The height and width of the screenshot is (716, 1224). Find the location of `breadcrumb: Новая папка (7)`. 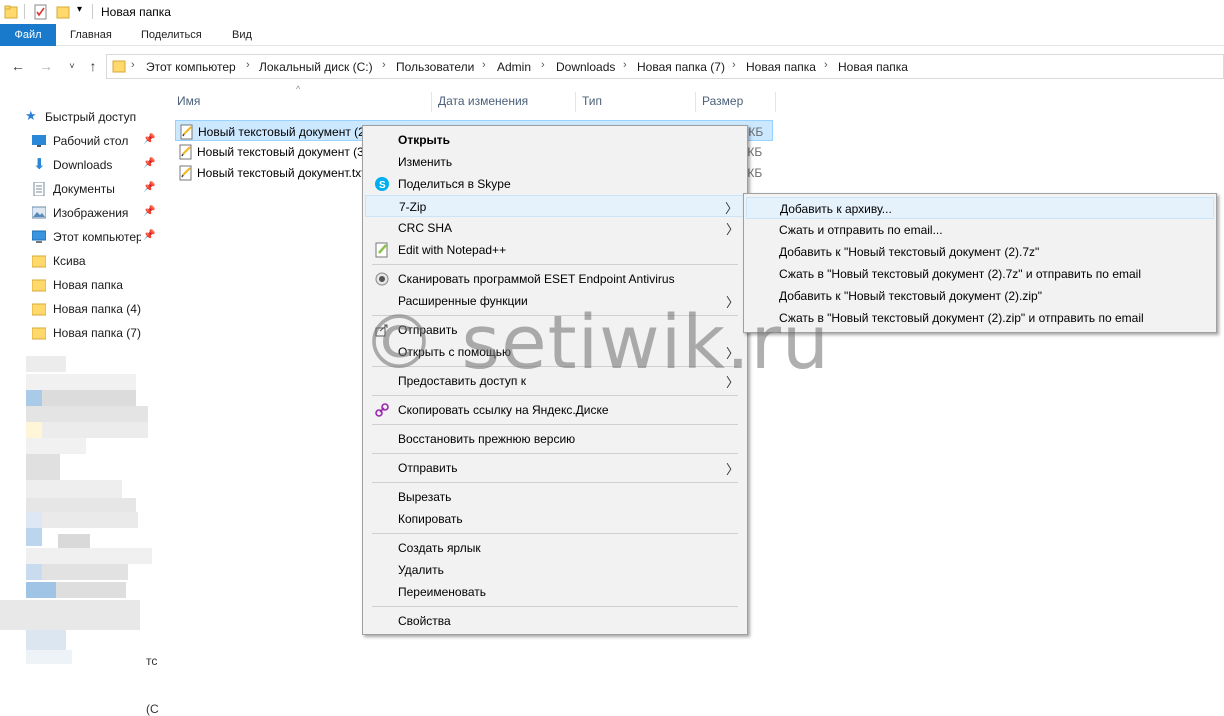

breadcrumb: Новая папка (7) is located at coordinates (681, 67).